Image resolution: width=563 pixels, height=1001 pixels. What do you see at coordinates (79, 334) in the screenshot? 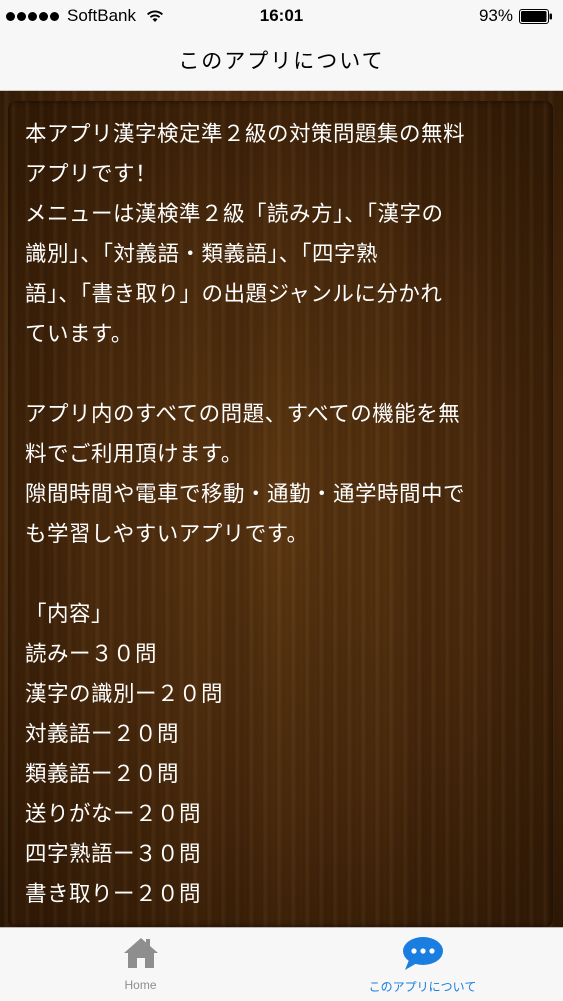
I see `description-line: ています。` at bounding box center [79, 334].